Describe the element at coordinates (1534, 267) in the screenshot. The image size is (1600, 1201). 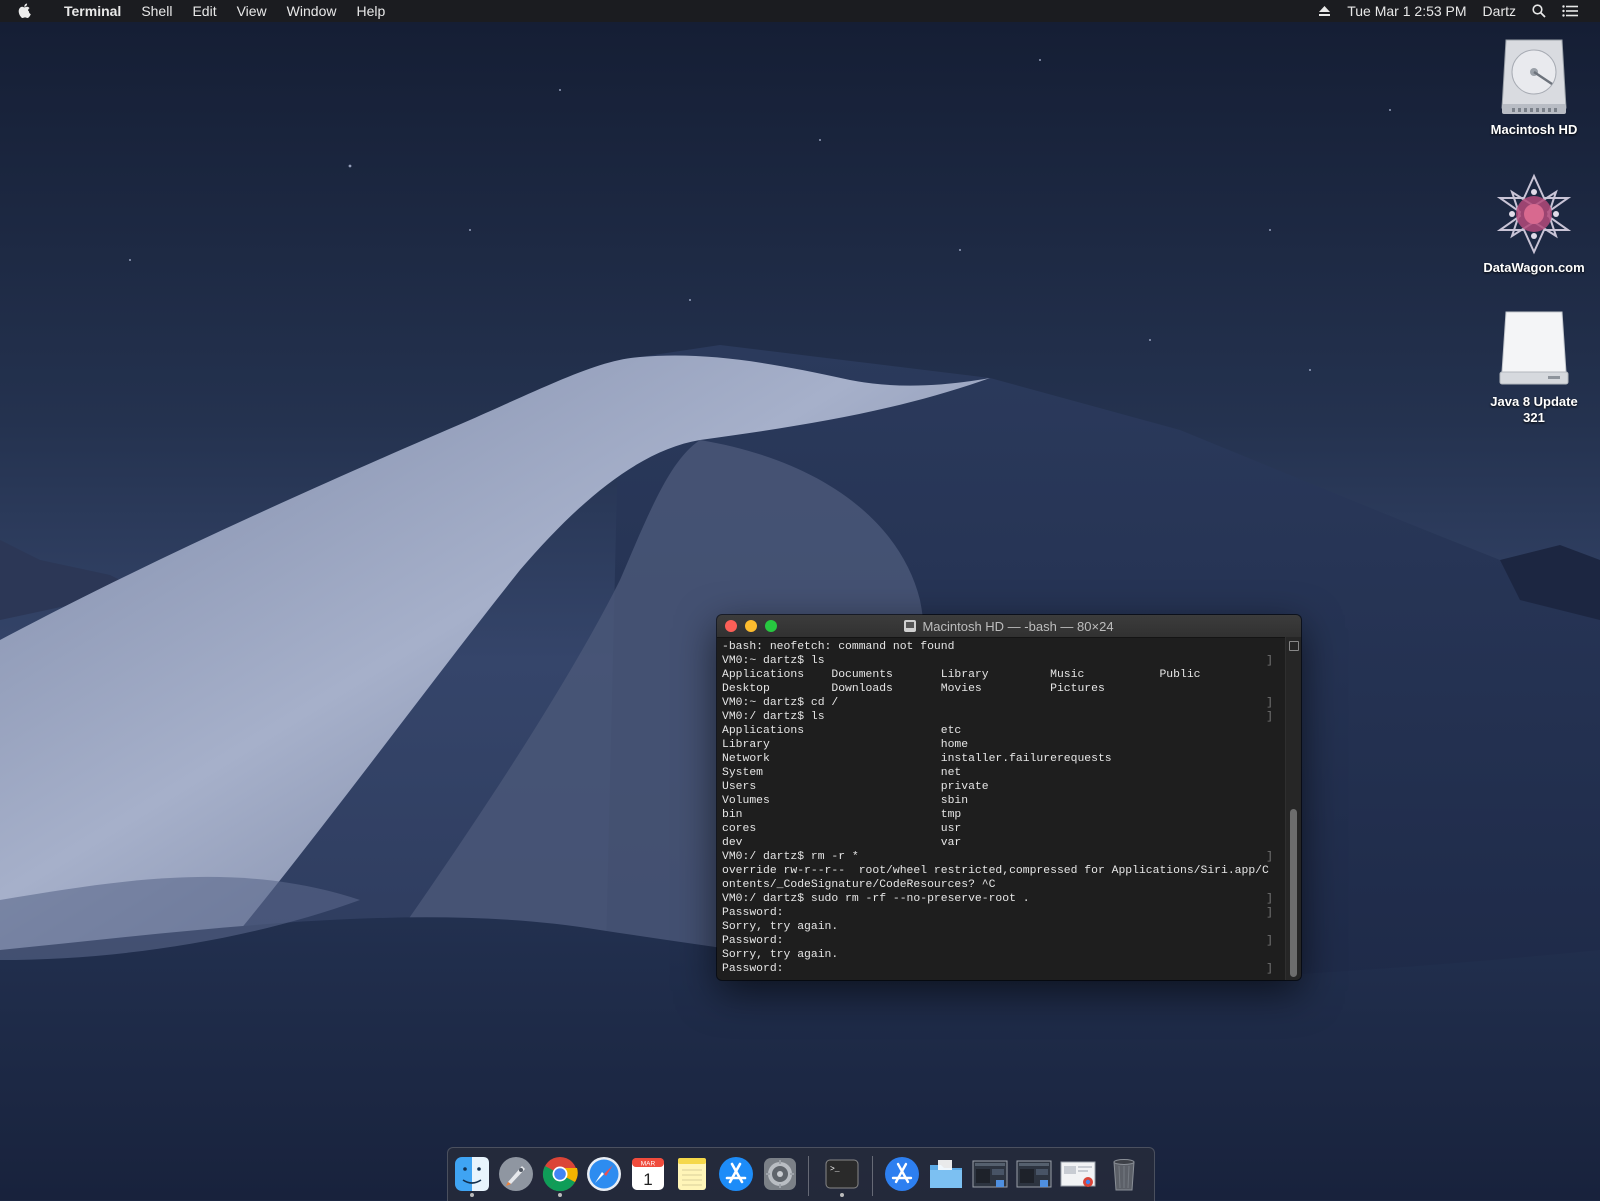
I see `desktop-icon-label: DataWagon.com` at that location.